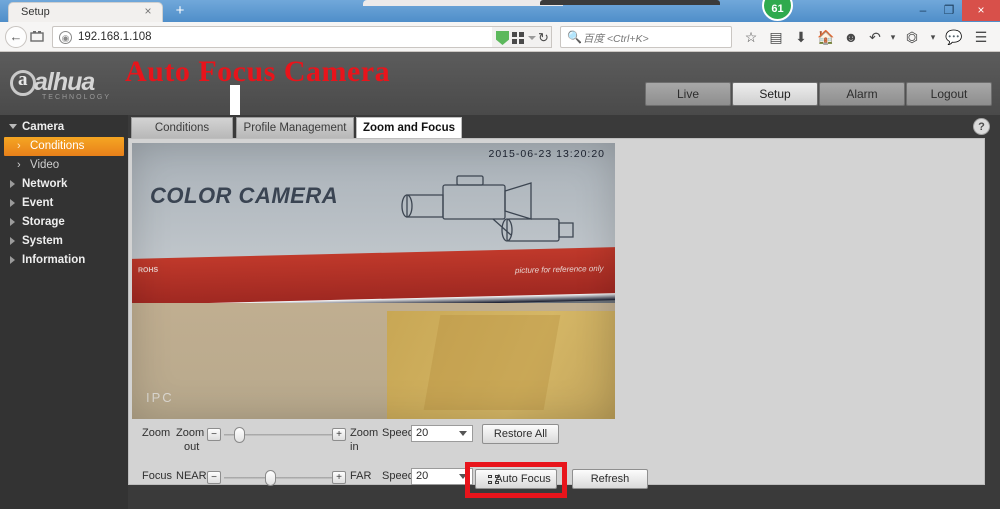 This screenshot has width=1000, height=509. I want to click on sidebar-item-system: System, so click(64, 241).